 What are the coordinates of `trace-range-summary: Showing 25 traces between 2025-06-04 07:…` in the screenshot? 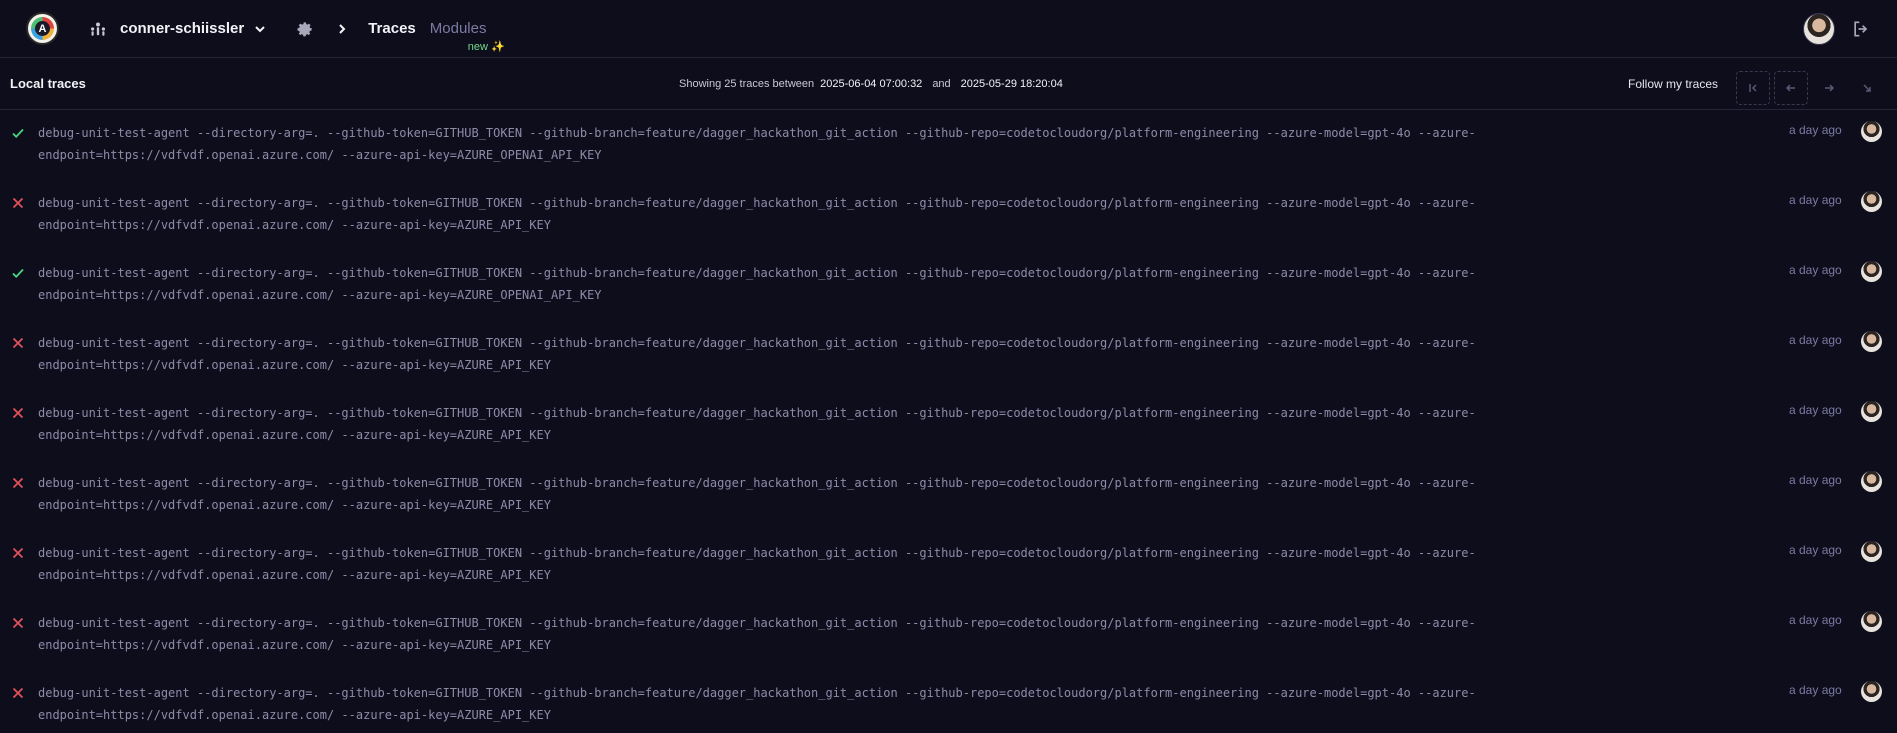 It's located at (874, 84).